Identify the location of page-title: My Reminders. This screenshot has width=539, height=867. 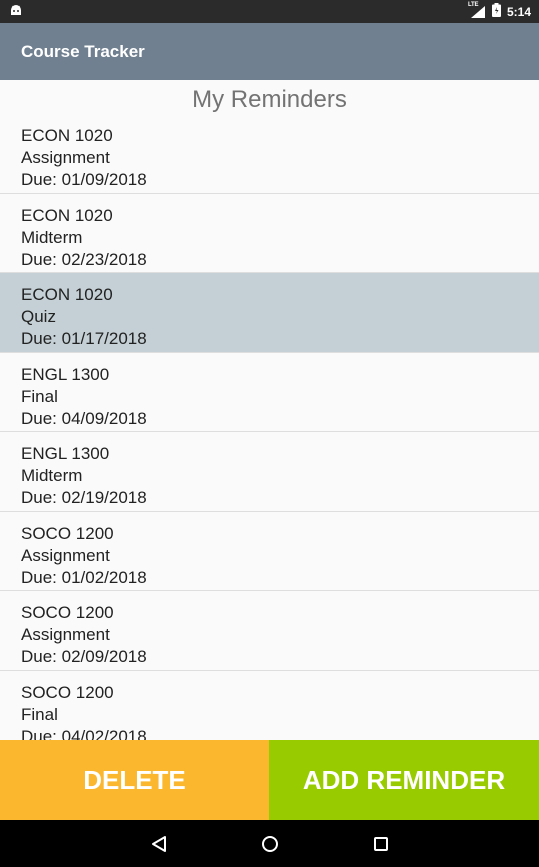
(269, 99).